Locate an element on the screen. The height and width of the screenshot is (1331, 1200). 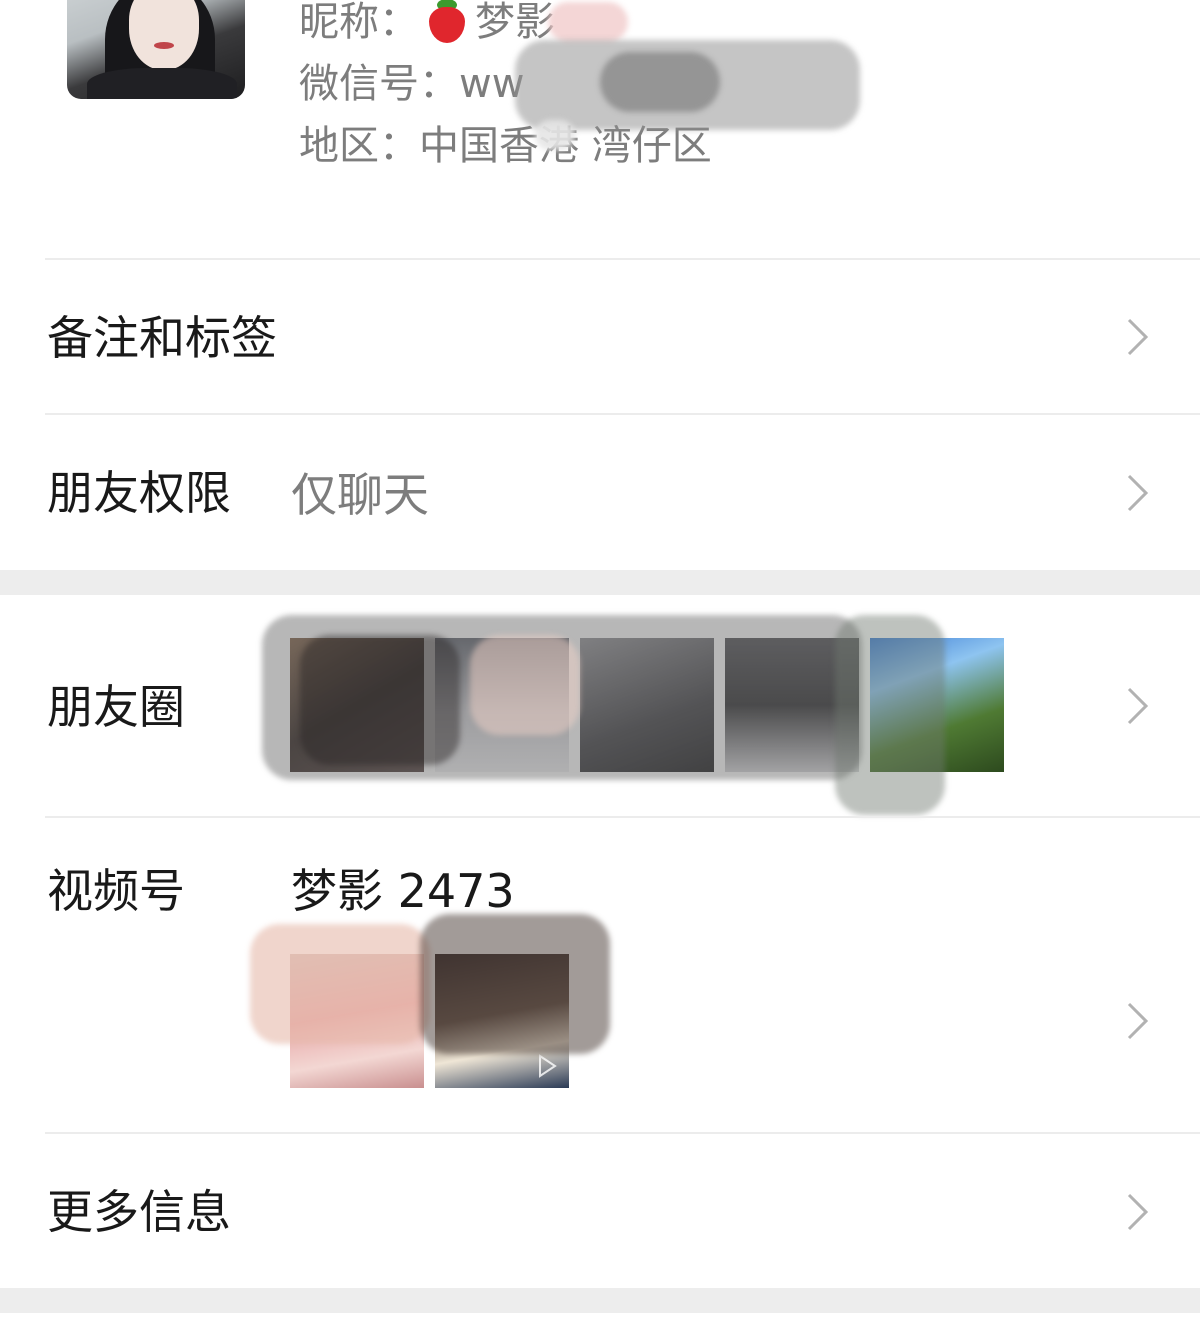
more-info-row: 更多信息 is located at coordinates (600, 1211).